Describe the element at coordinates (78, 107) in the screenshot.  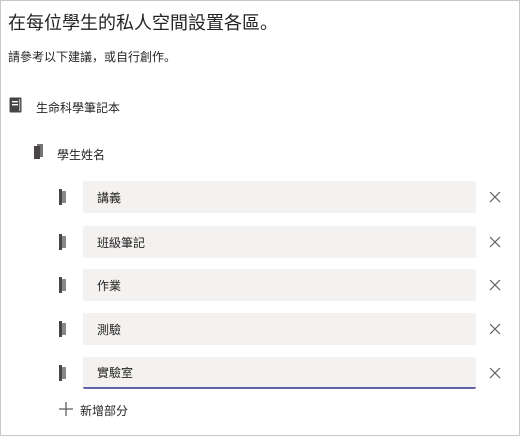
I see `notebook-name: 生命科學筆記本` at that location.